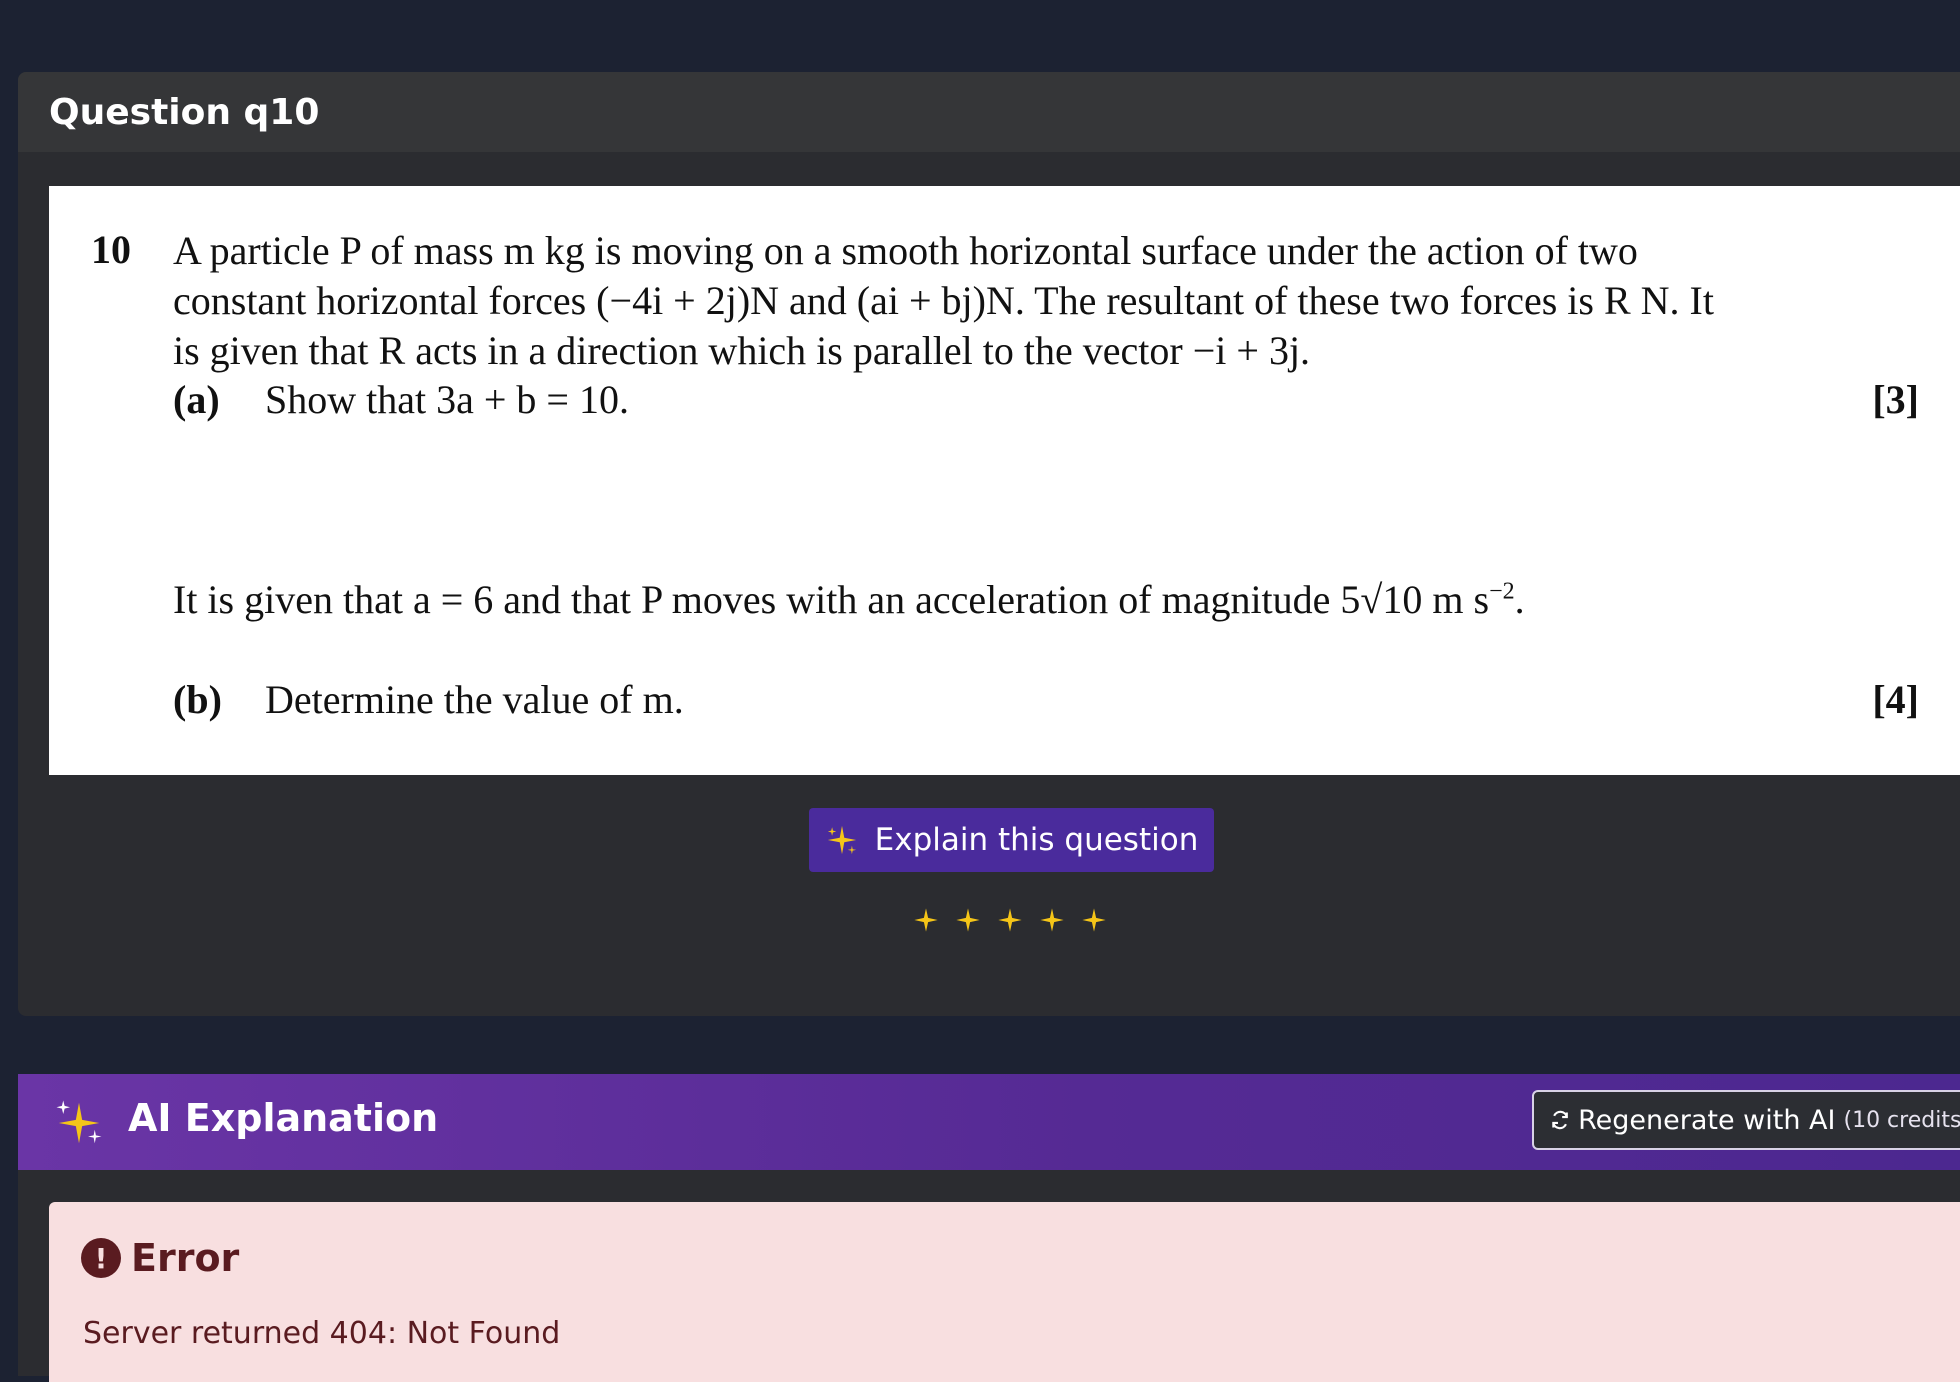 This screenshot has height=1382, width=1960. I want to click on question-card-header: Question q10, so click(989, 112).